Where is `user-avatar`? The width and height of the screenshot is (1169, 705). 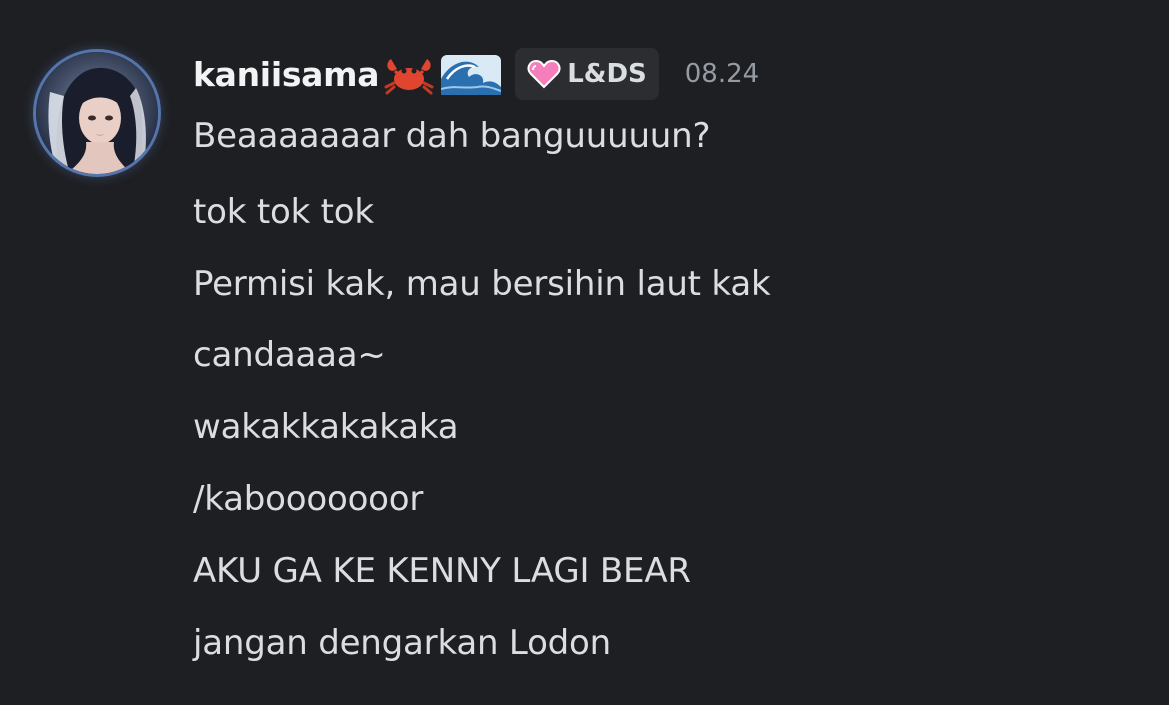 user-avatar is located at coordinates (97, 113).